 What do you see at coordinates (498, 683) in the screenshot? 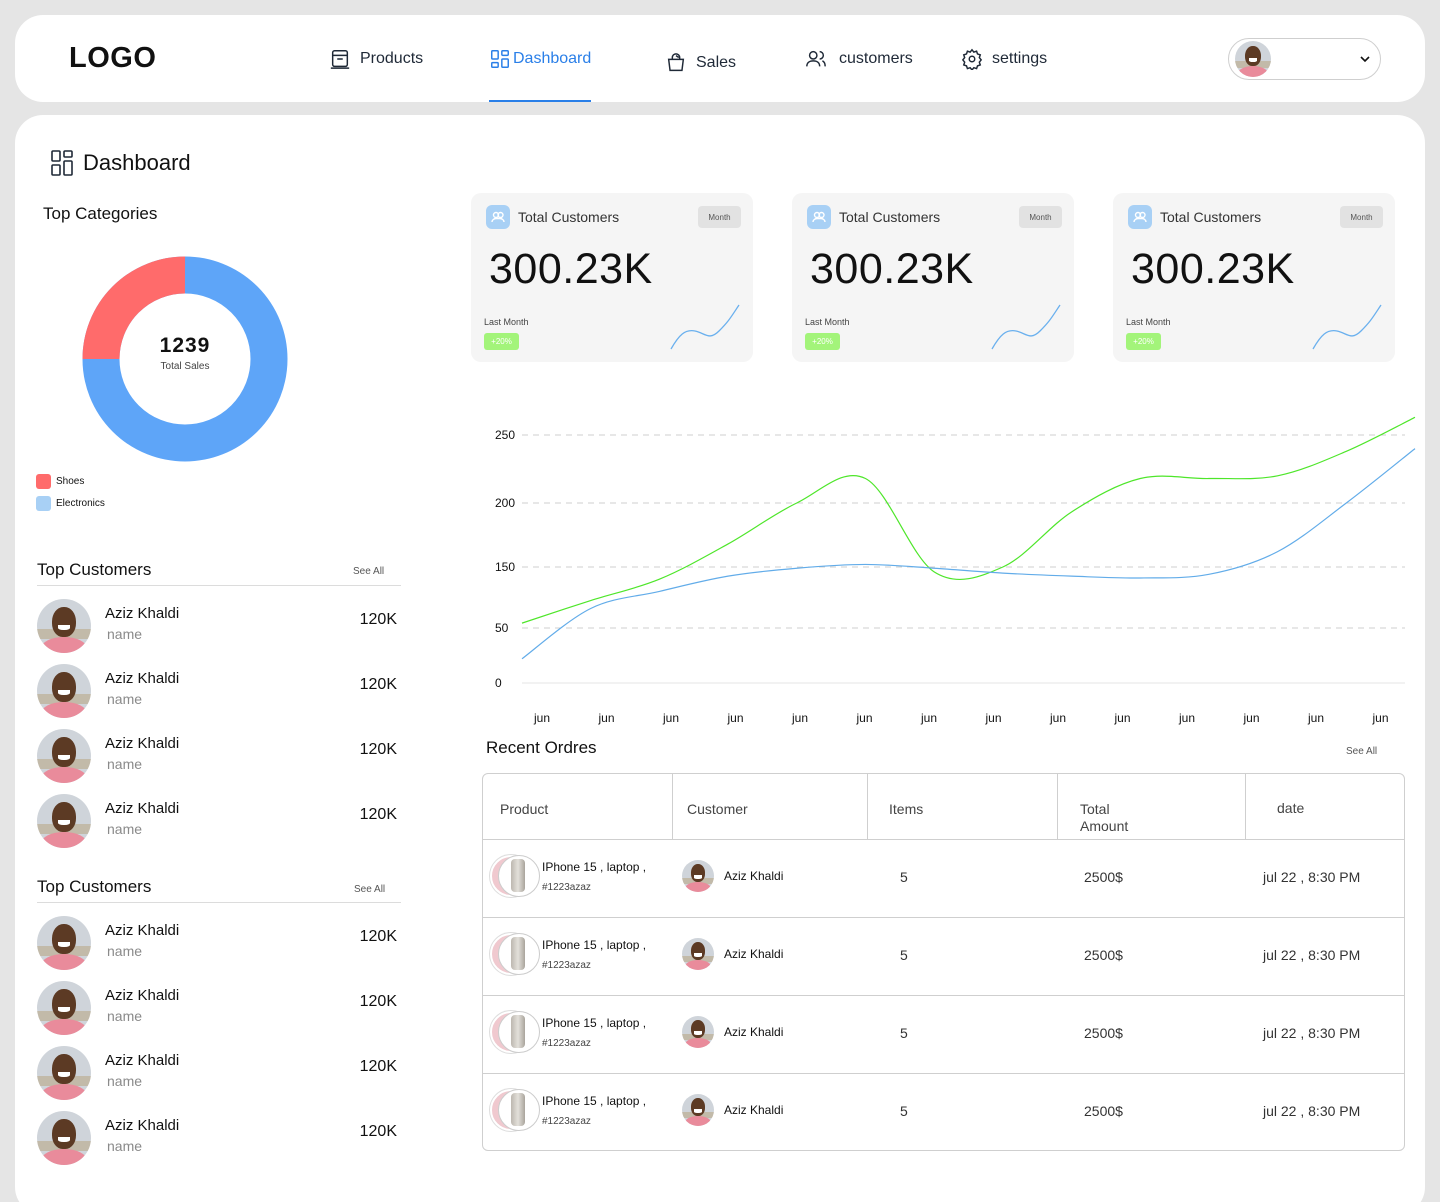
I see `y-tick-label: 0` at bounding box center [498, 683].